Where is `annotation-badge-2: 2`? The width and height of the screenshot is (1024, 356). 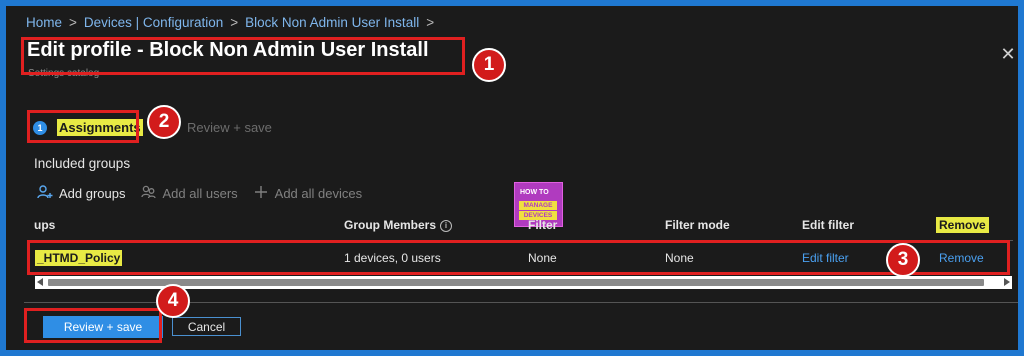 annotation-badge-2: 2 is located at coordinates (164, 122).